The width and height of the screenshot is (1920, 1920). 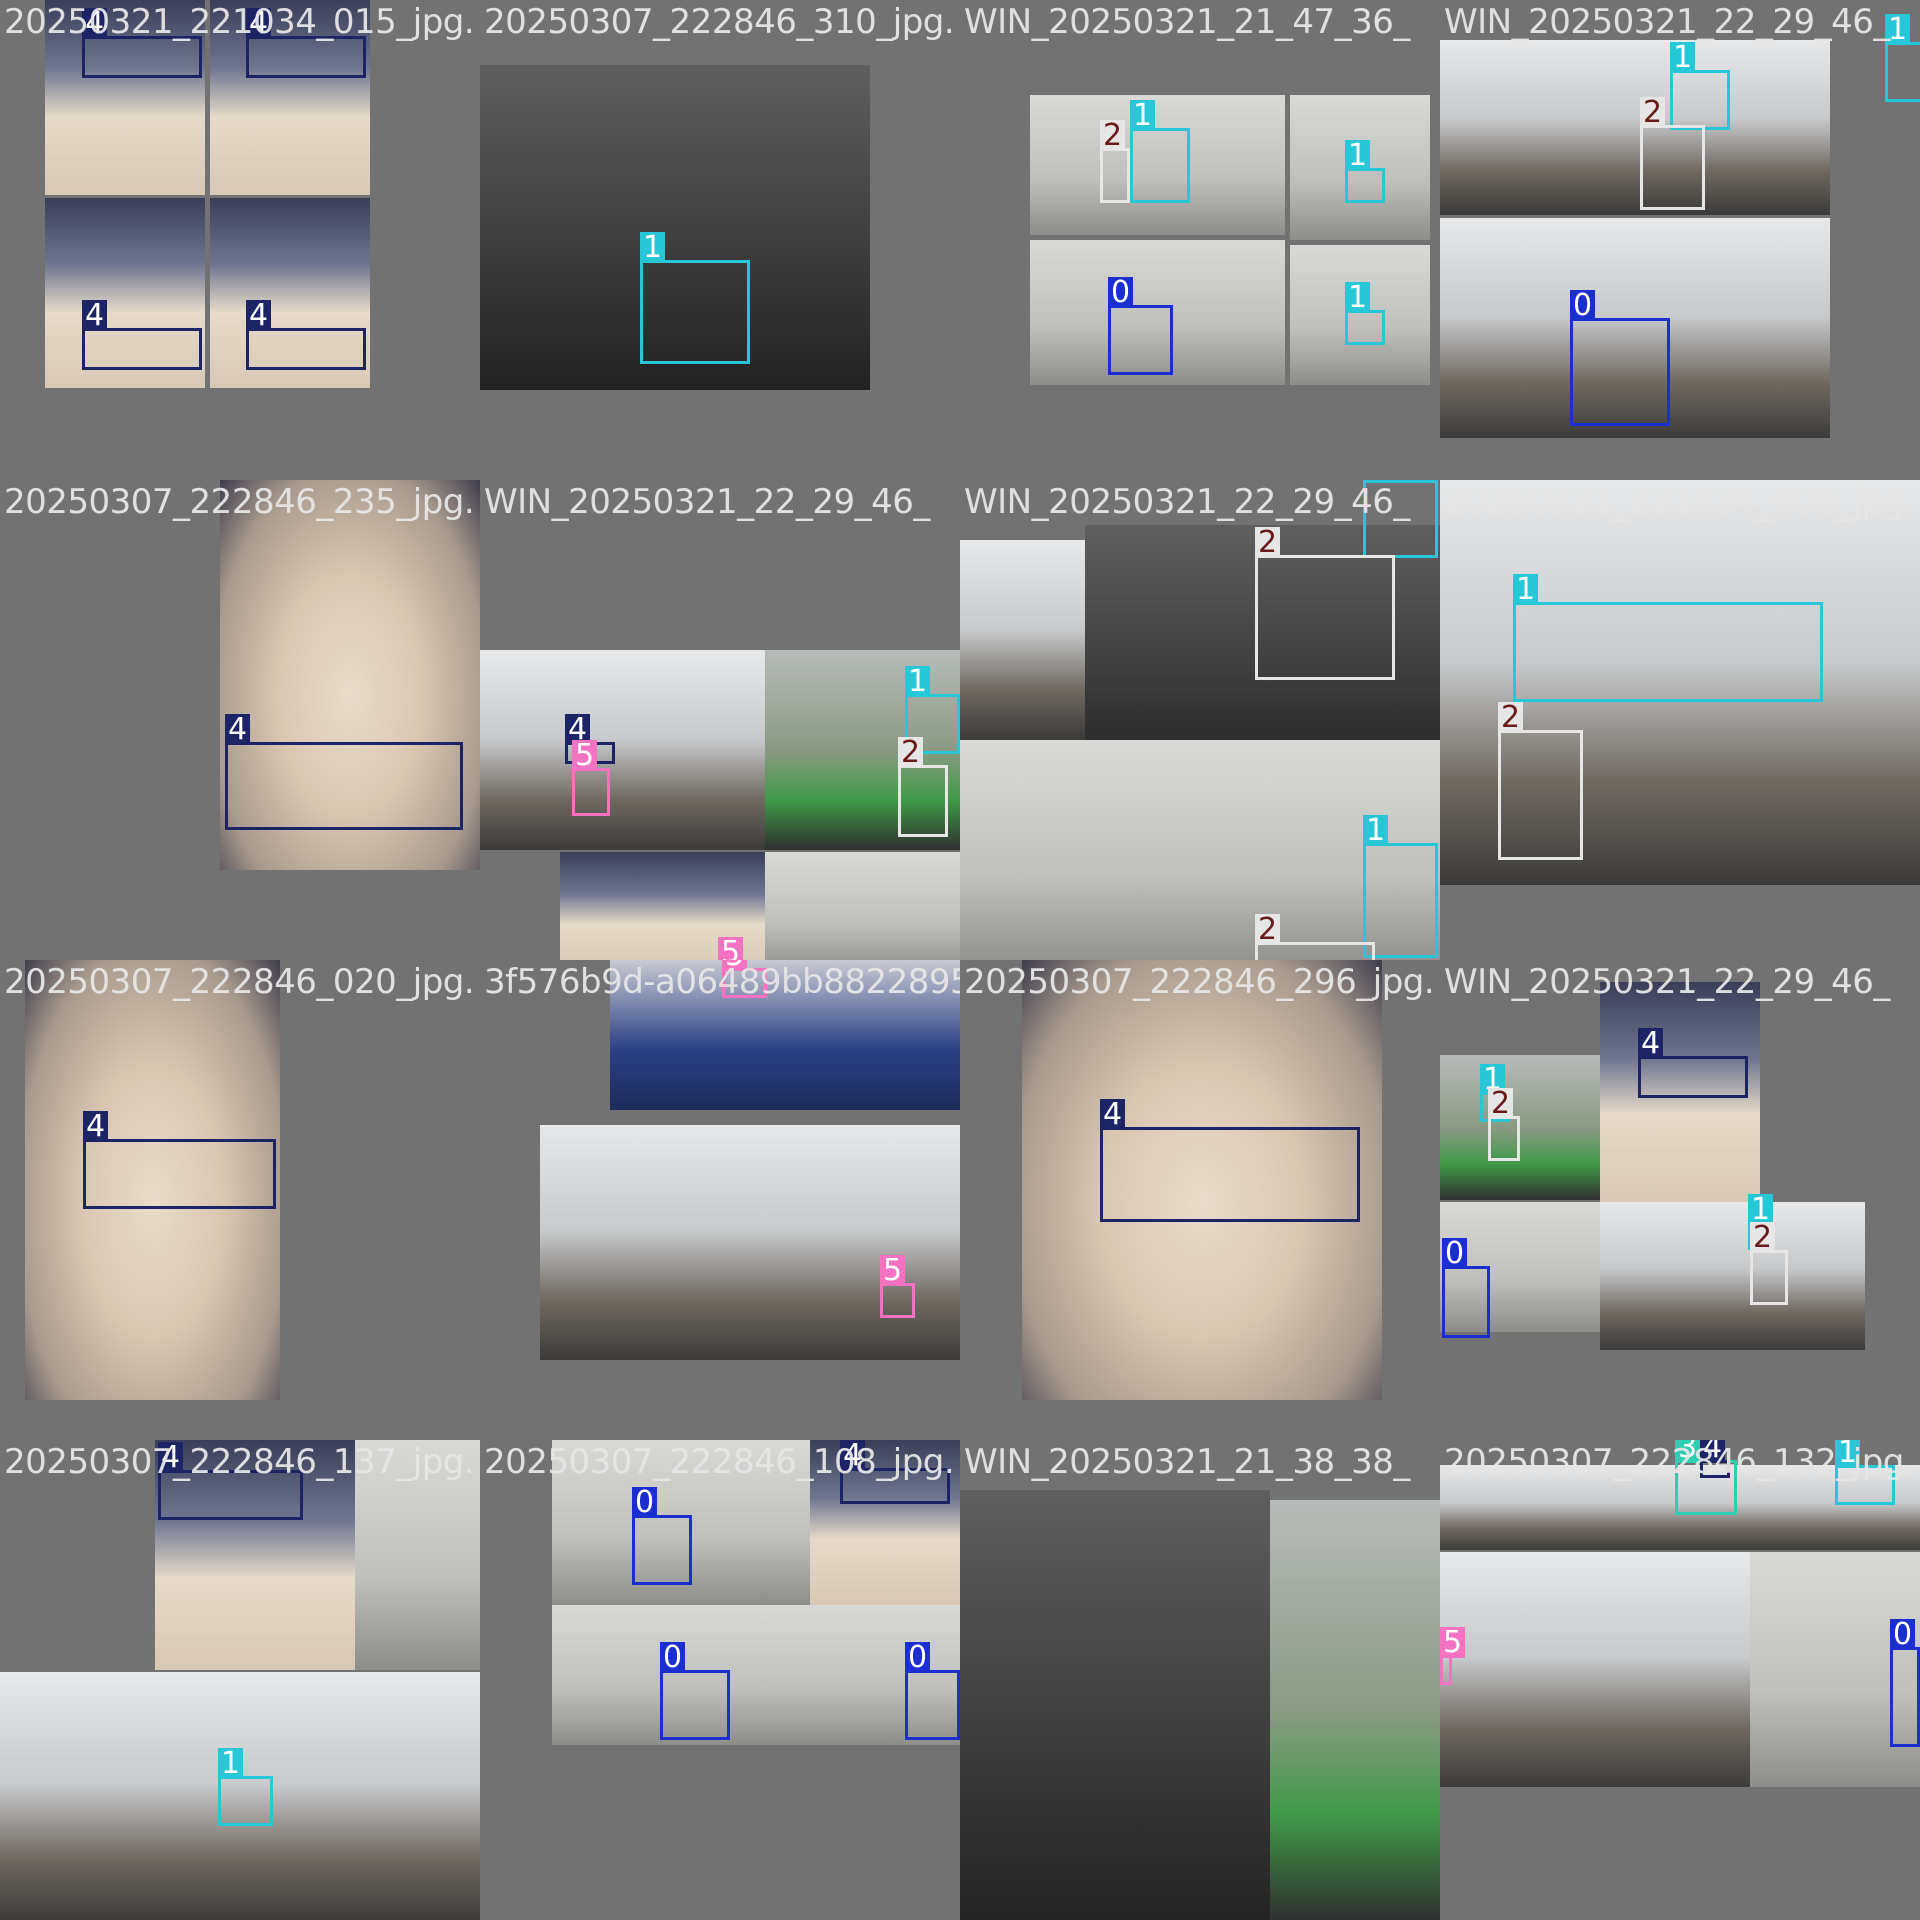 What do you see at coordinates (1199, 982) in the screenshot?
I see `tile-filename-caption: 20250307_222846_296_jpg.` at bounding box center [1199, 982].